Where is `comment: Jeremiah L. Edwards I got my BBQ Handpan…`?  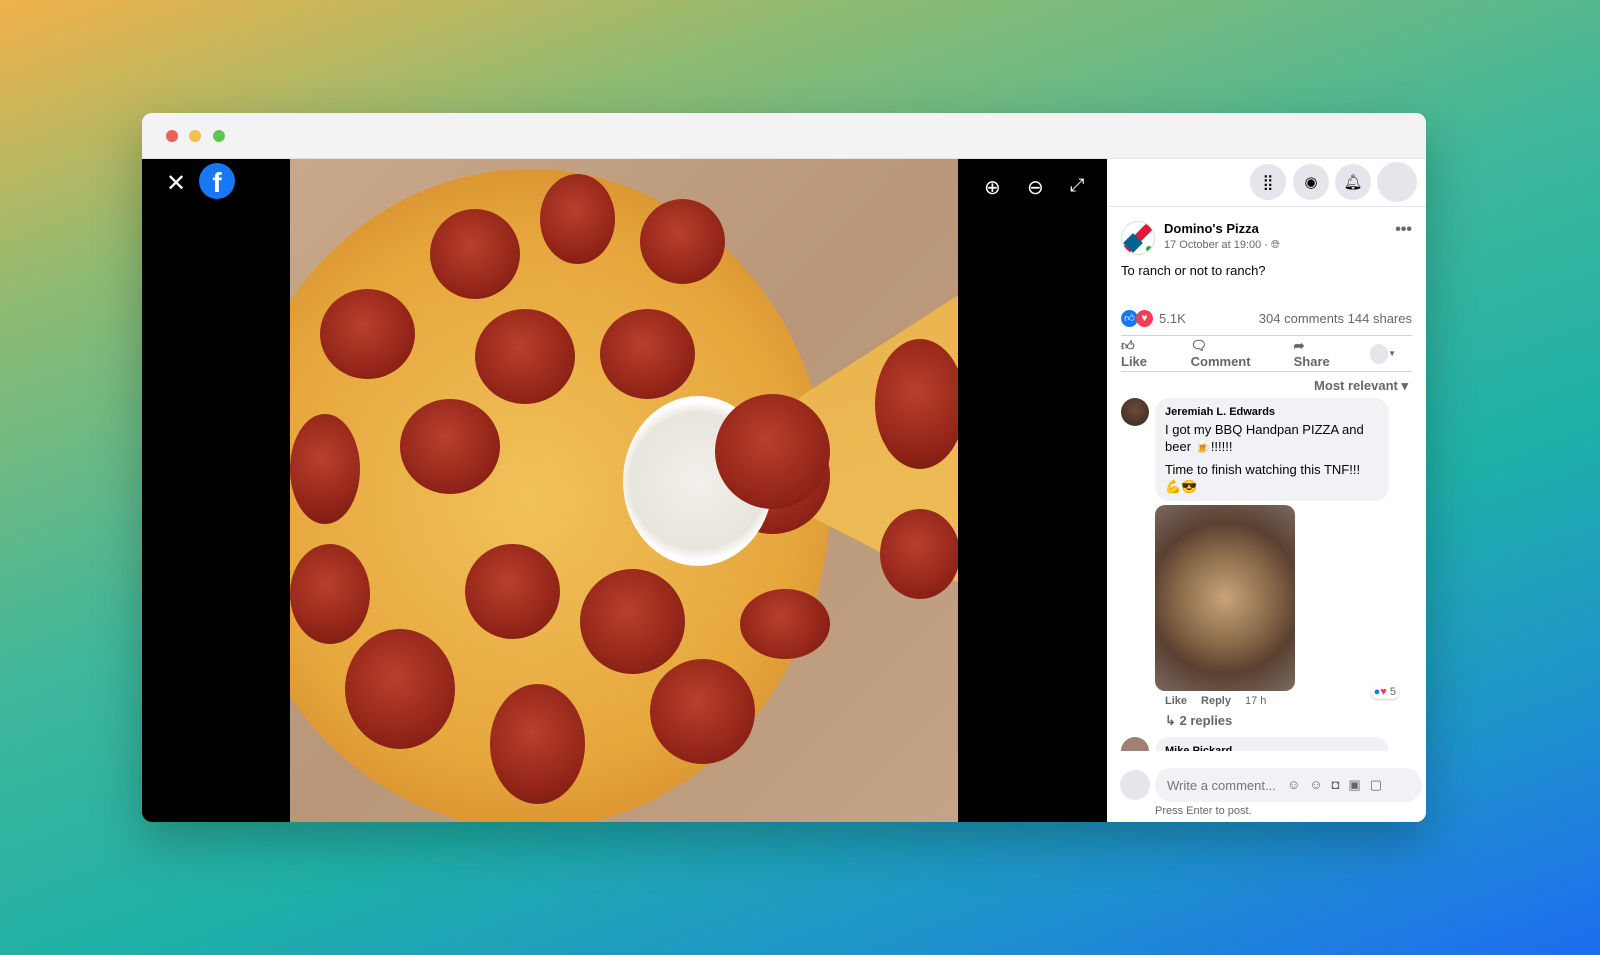 comment: Jeremiah L. Edwards I got my BBQ Handpan… is located at coordinates (1266, 563).